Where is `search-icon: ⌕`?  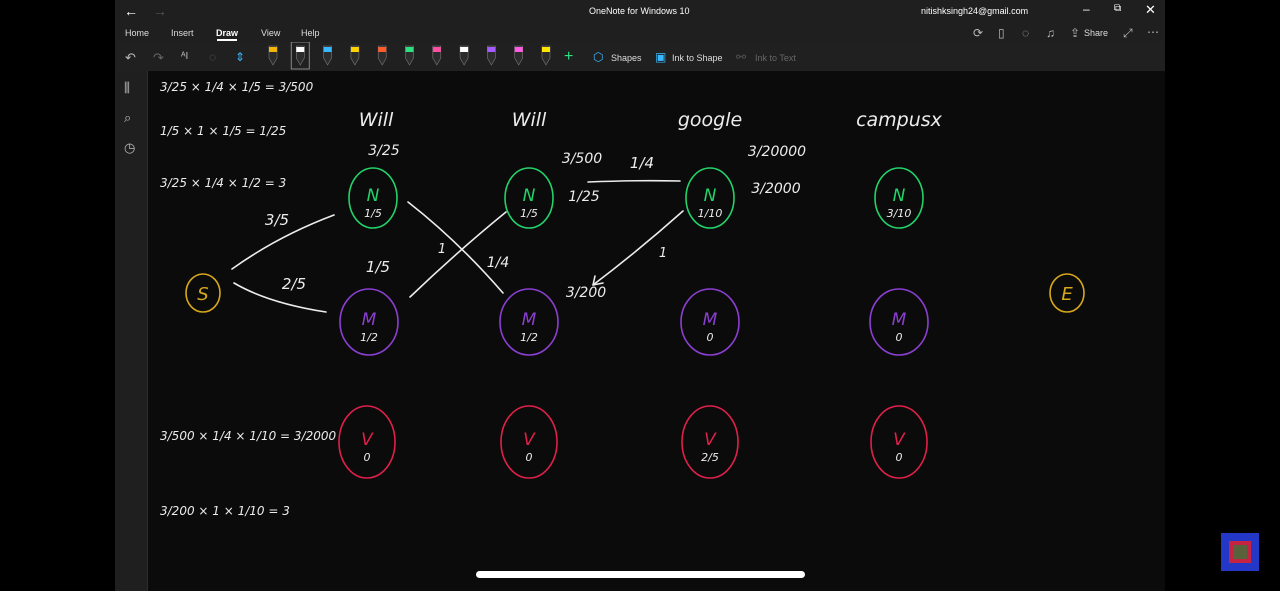 search-icon: ⌕ is located at coordinates (127, 117).